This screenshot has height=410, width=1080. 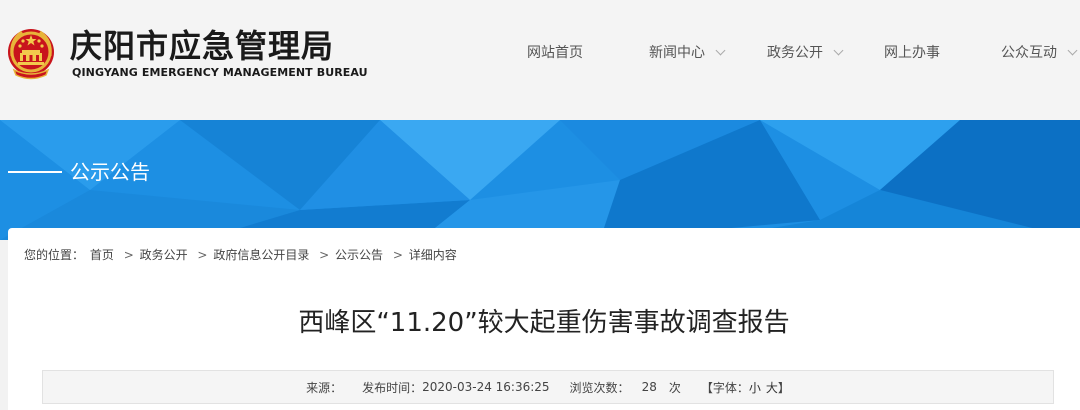 I want to click on national-emblem-icon, so click(x=31, y=54).